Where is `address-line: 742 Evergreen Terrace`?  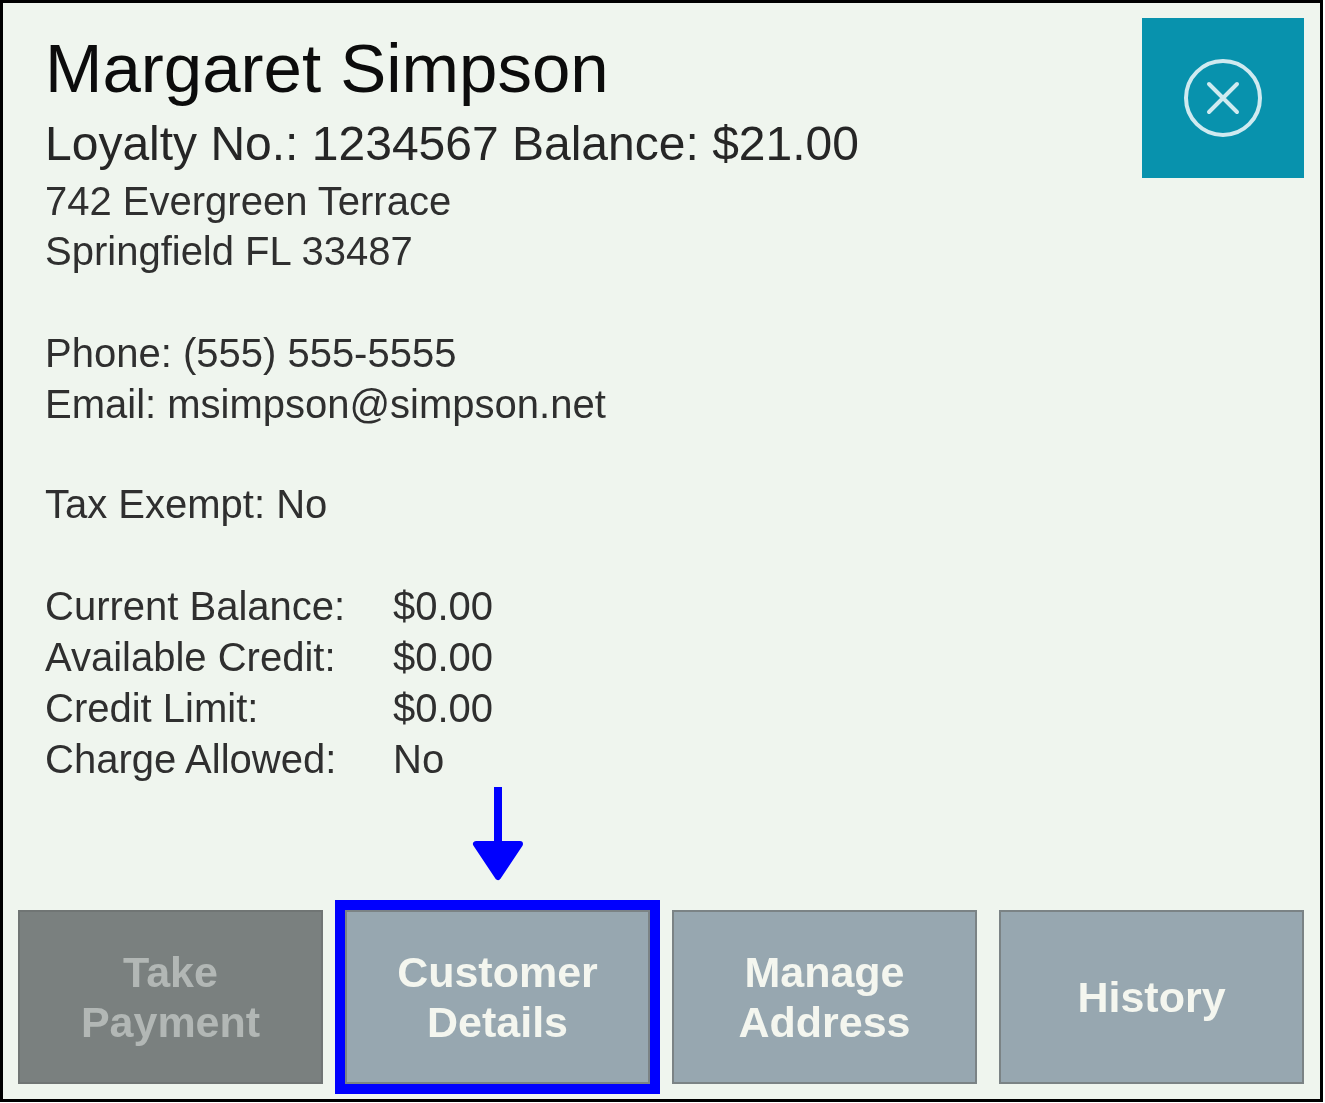 address-line: 742 Evergreen Terrace is located at coordinates (248, 201).